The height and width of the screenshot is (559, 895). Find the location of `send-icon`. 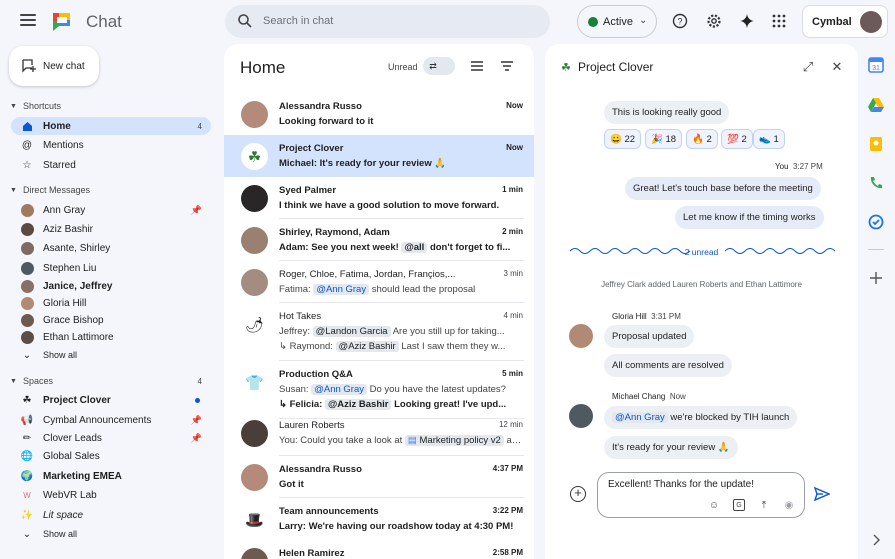

send-icon is located at coordinates (822, 494).